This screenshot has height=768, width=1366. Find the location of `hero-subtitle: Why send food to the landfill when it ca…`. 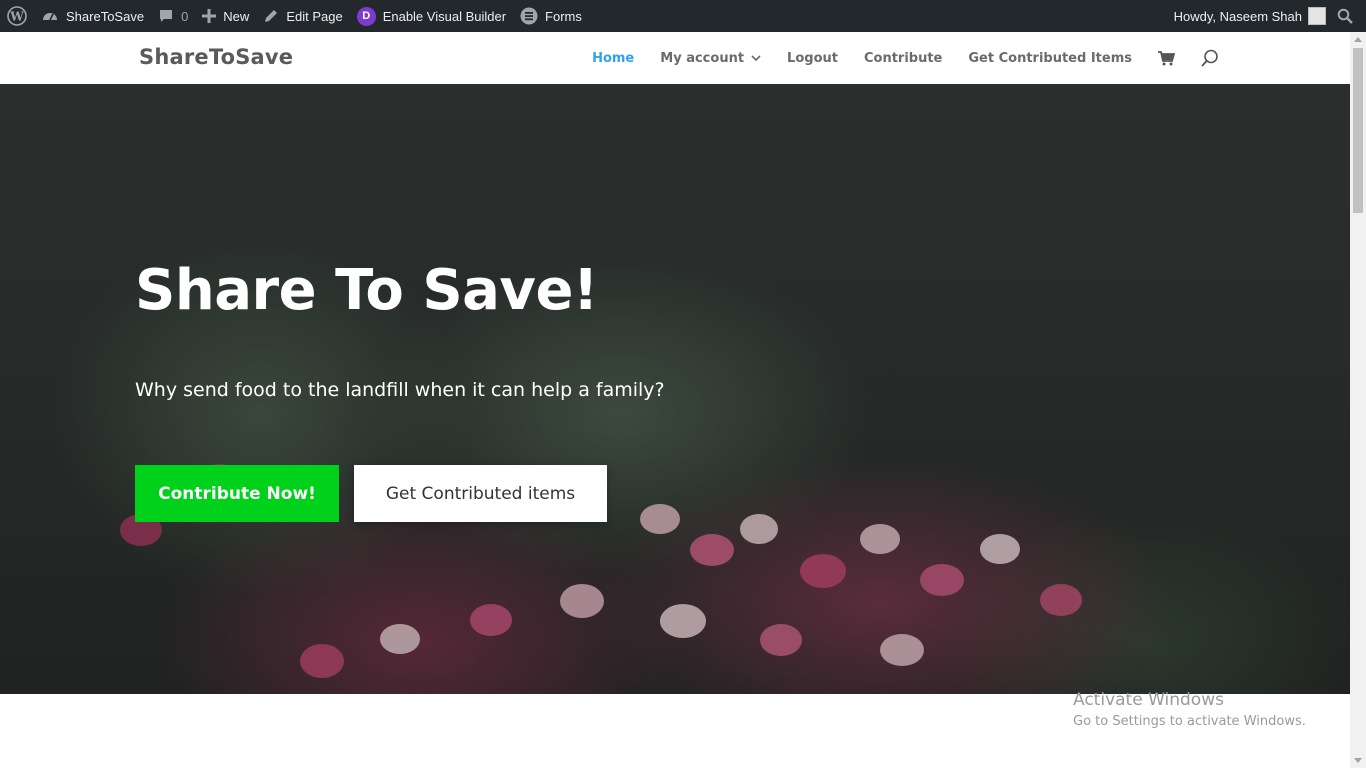

hero-subtitle: Why send food to the landfill when it ca… is located at coordinates (400, 390).